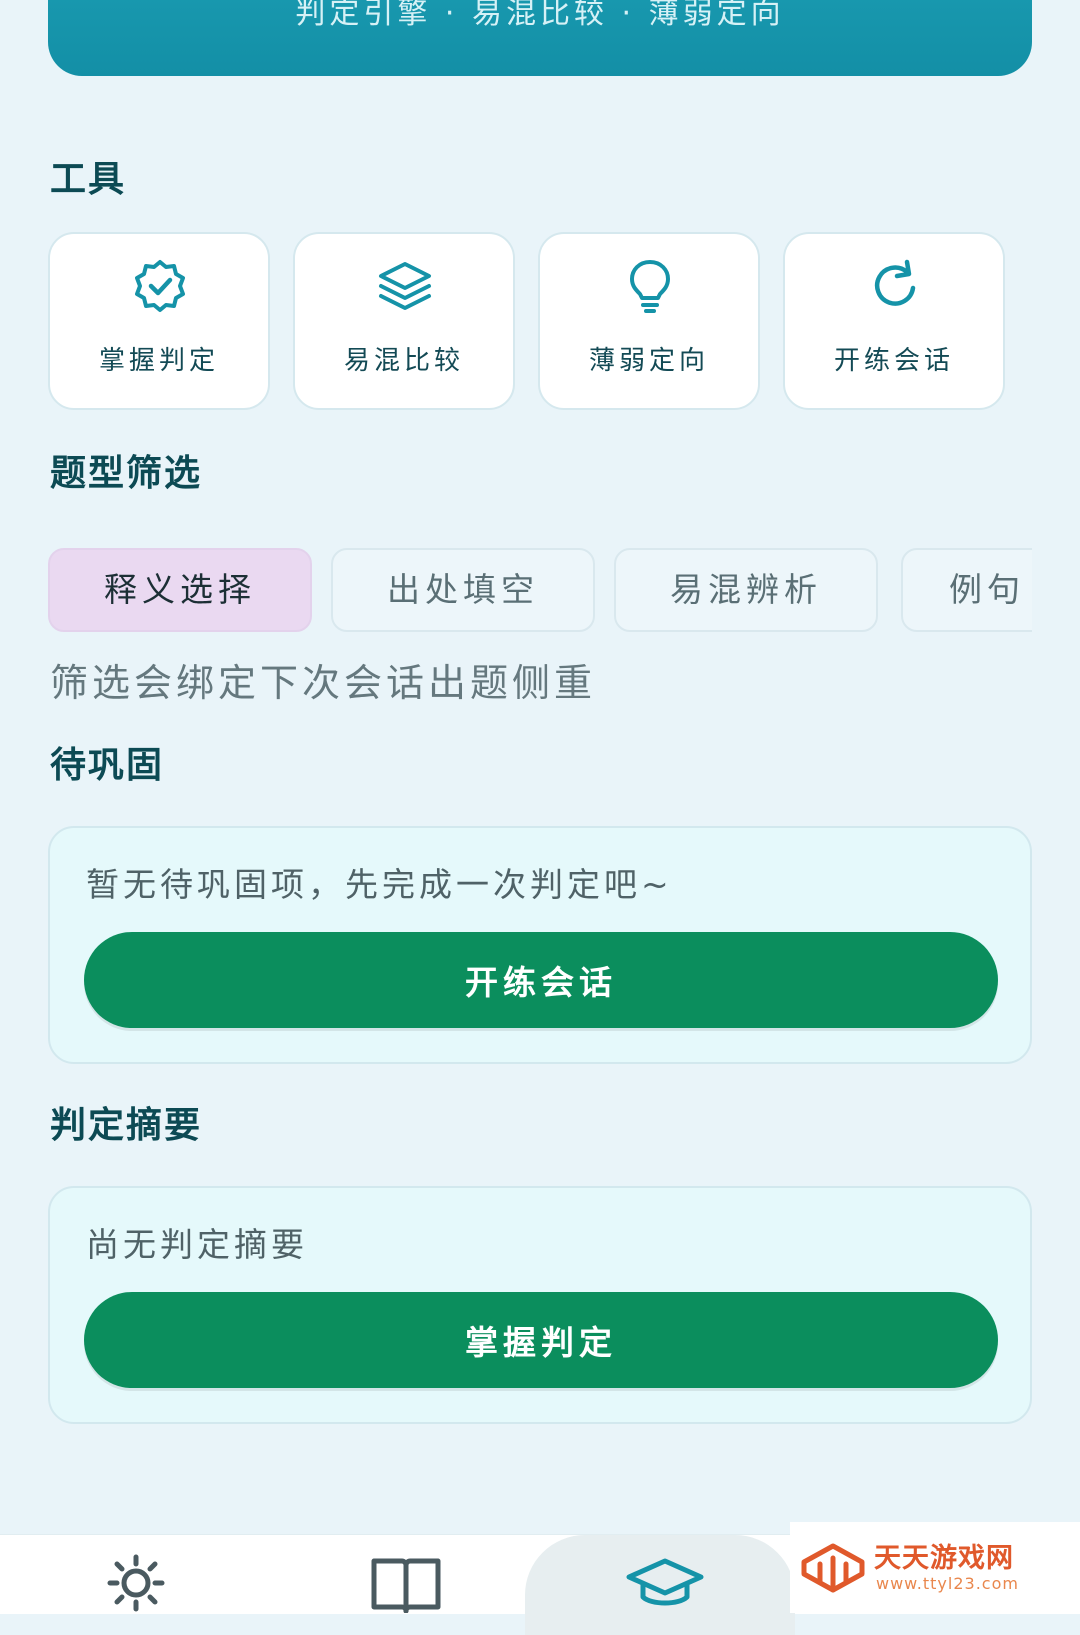 This screenshot has width=1080, height=1635. What do you see at coordinates (88, 179) in the screenshot?
I see `tools-section-title: 工具` at bounding box center [88, 179].